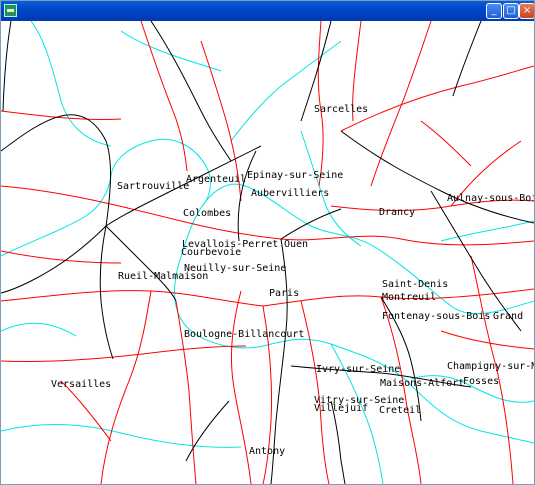 Image resolution: width=535 pixels, height=485 pixels. What do you see at coordinates (121, 435) in the screenshot?
I see `river-southwest` at bounding box center [121, 435].